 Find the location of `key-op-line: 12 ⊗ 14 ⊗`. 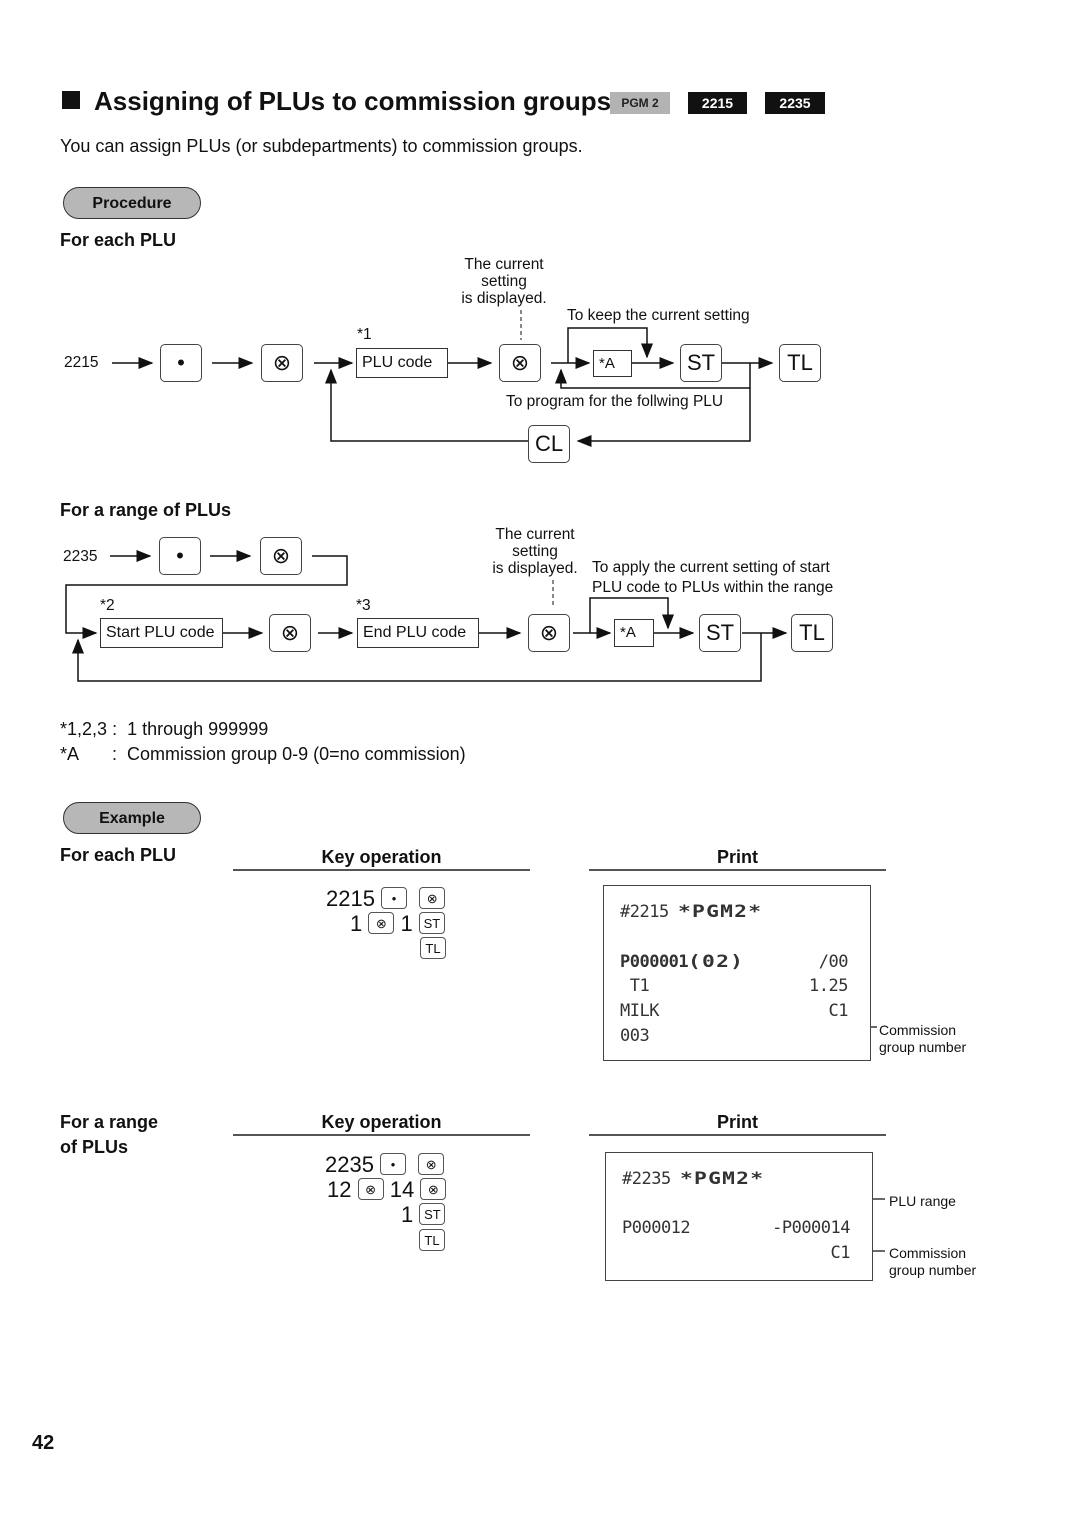

key-op-line: 12 ⊗ 14 ⊗ is located at coordinates (387, 1190).